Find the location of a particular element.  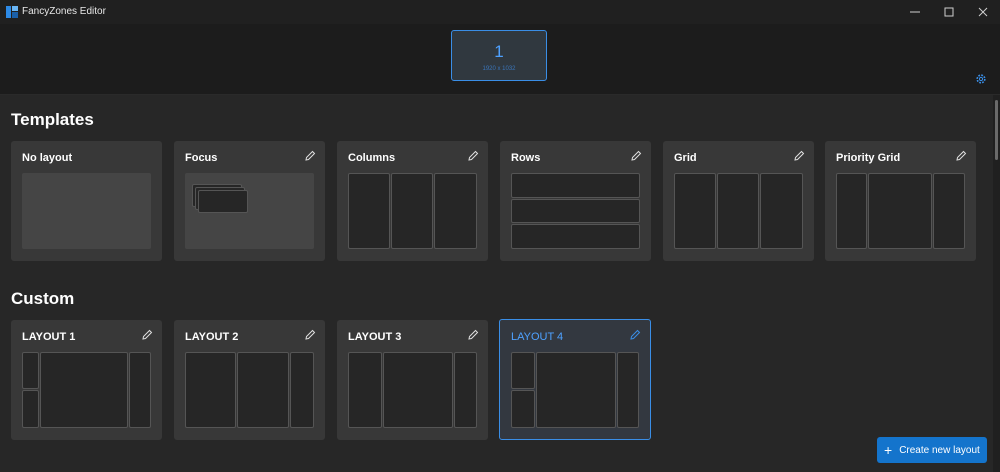

monitor-1-button: 1 1920 x 1032 is located at coordinates (499, 55).